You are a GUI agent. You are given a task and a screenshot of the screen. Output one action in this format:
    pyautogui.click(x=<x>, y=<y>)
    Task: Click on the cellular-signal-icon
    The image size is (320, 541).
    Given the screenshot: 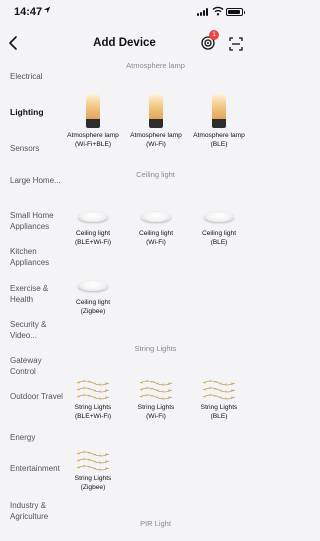 What is the action you would take?
    pyautogui.click(x=204, y=12)
    